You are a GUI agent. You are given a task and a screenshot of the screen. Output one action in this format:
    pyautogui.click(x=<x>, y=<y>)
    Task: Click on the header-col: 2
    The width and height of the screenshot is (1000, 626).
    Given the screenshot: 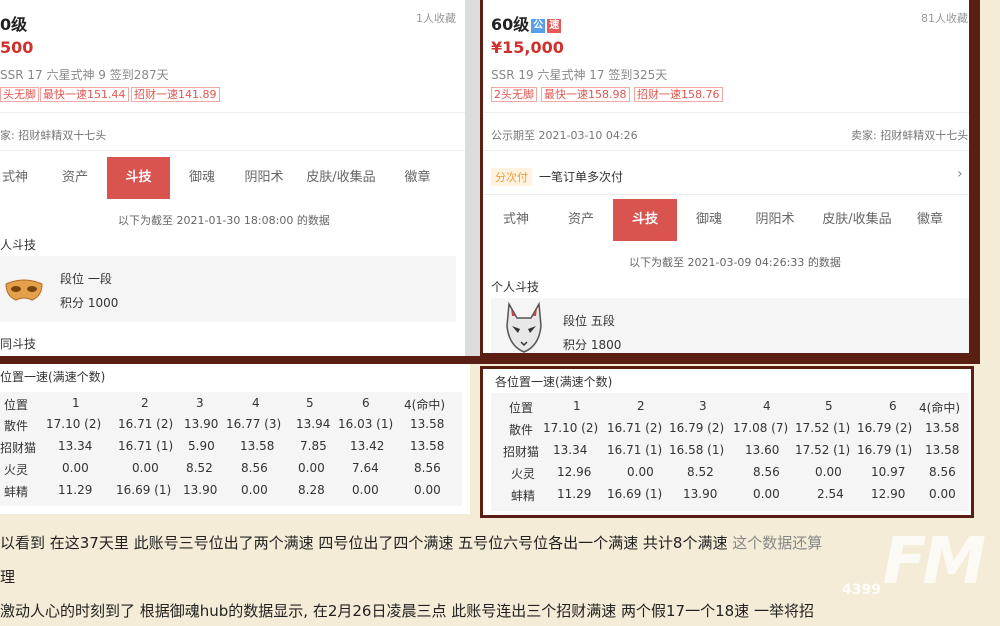 What is the action you would take?
    pyautogui.click(x=641, y=406)
    